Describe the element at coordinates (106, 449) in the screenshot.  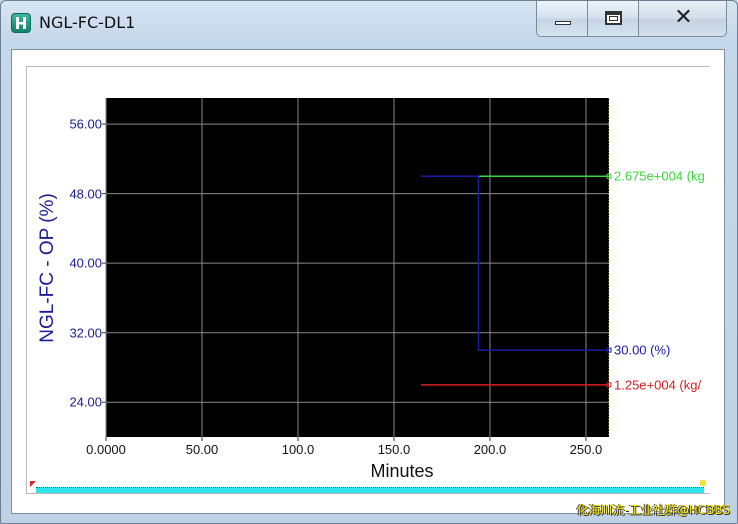
I see `x-tick-label: 0.0000` at that location.